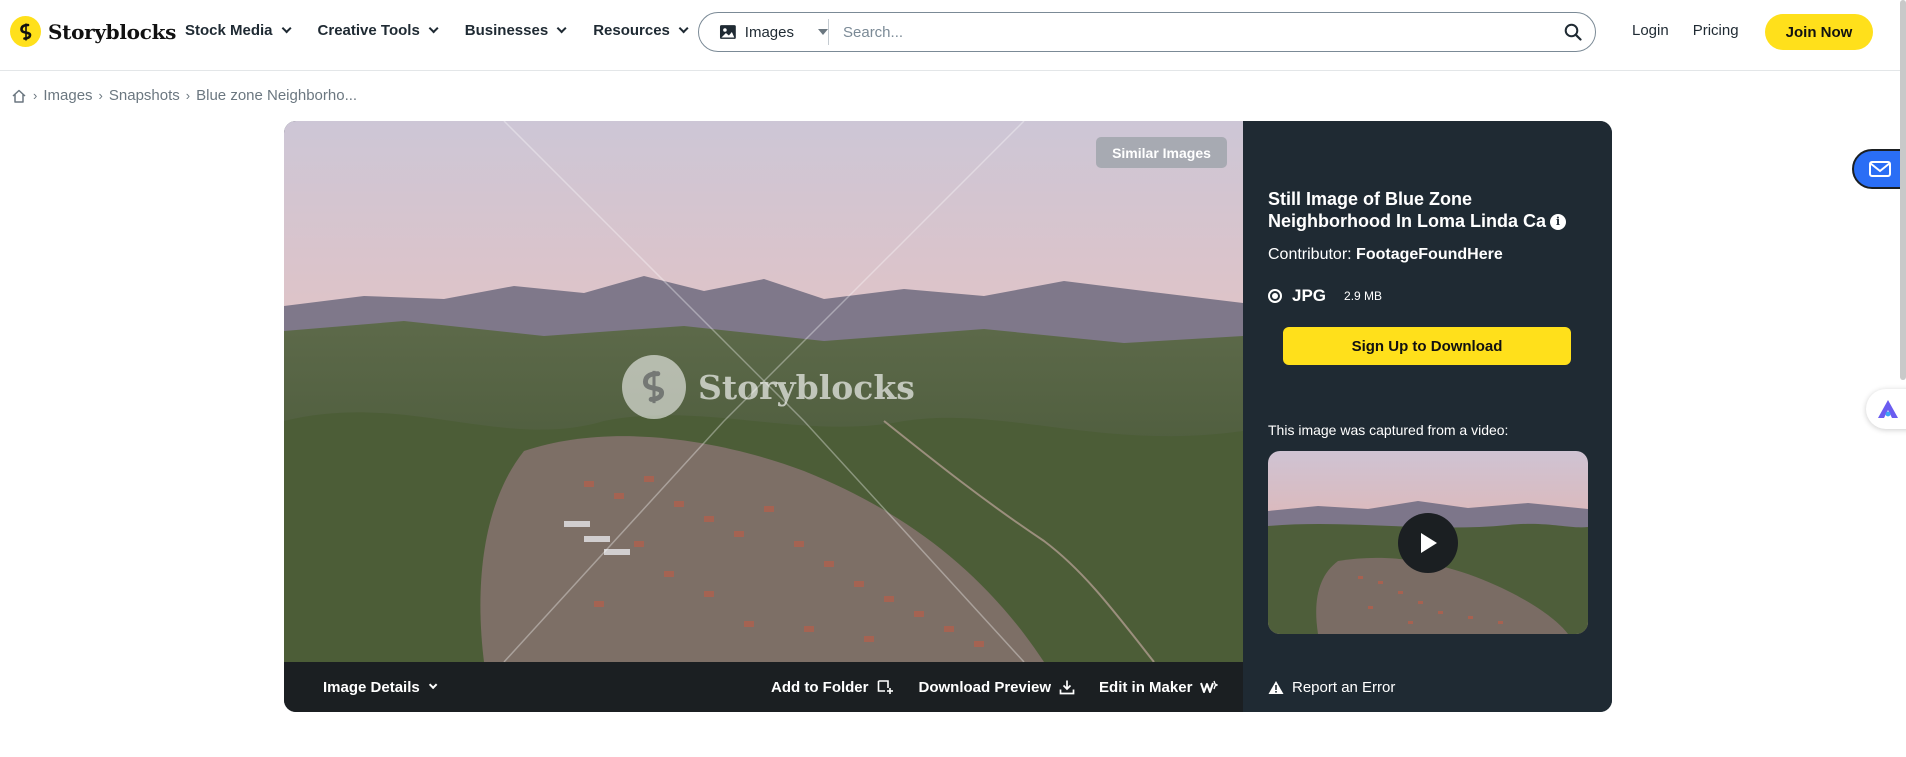  I want to click on download-preview-label: Download Preview, so click(985, 687).